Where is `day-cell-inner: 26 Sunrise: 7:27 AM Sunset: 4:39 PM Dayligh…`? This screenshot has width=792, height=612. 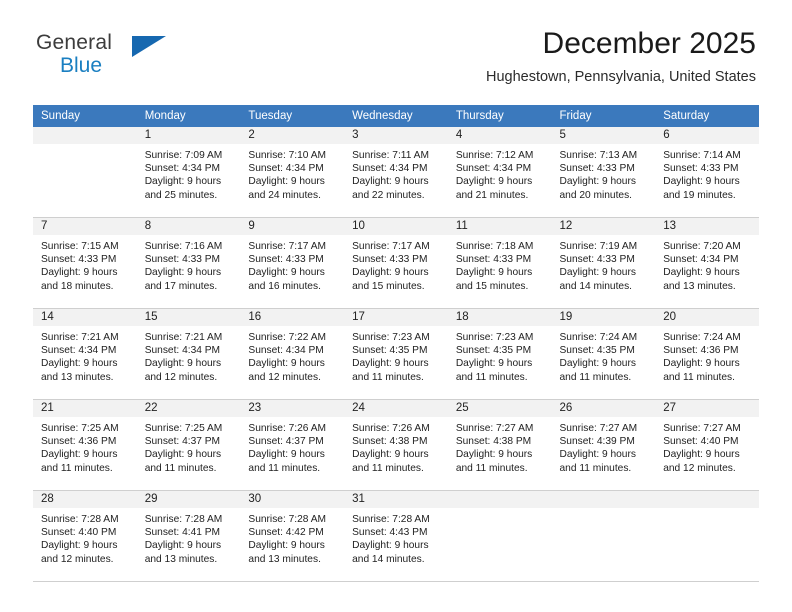 day-cell-inner: 26 Sunrise: 7:27 AM Sunset: 4:39 PM Dayligh… is located at coordinates (603, 445).